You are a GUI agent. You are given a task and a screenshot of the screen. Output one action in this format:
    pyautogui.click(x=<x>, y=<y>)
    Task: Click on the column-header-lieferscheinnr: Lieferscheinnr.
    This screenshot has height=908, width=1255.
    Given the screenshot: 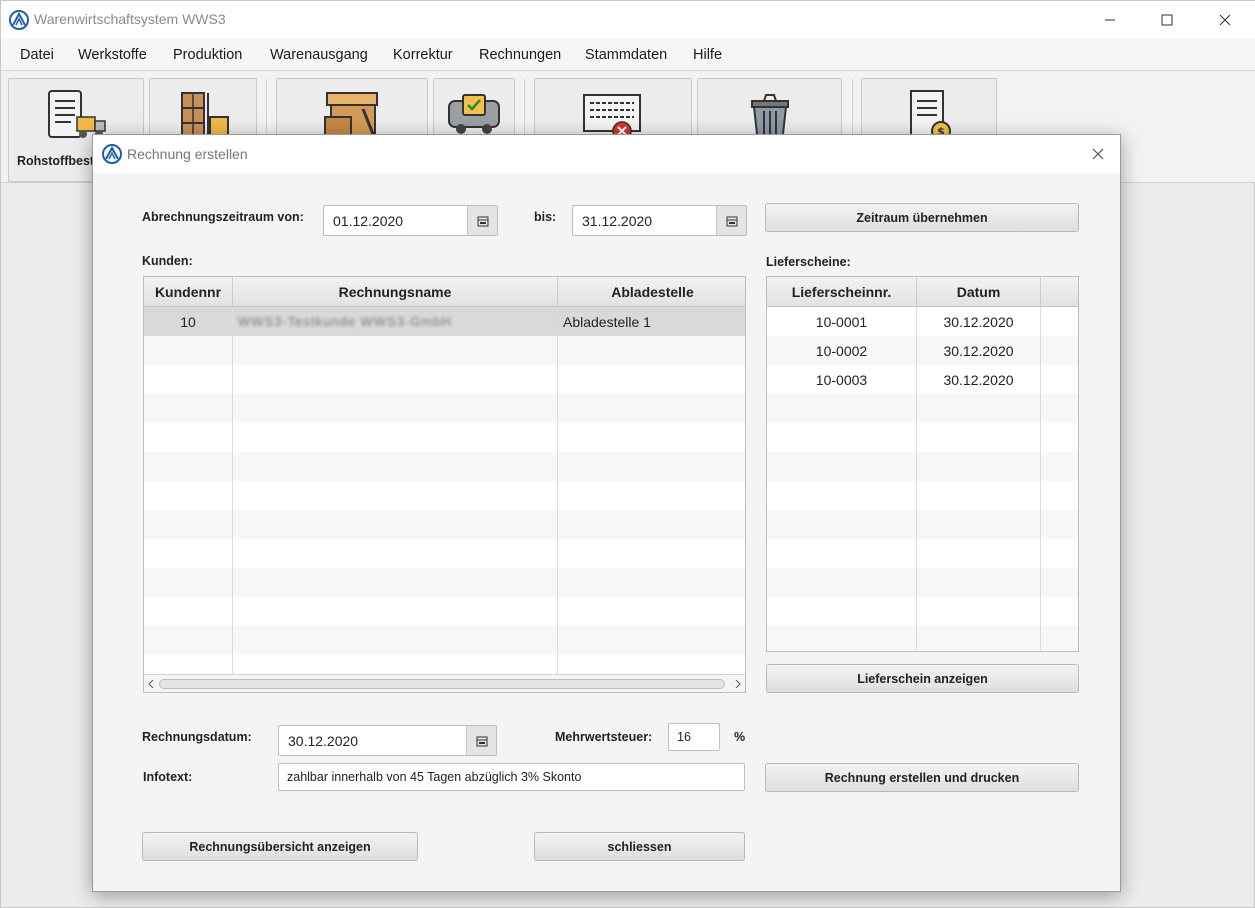 What is the action you would take?
    pyautogui.click(x=842, y=292)
    